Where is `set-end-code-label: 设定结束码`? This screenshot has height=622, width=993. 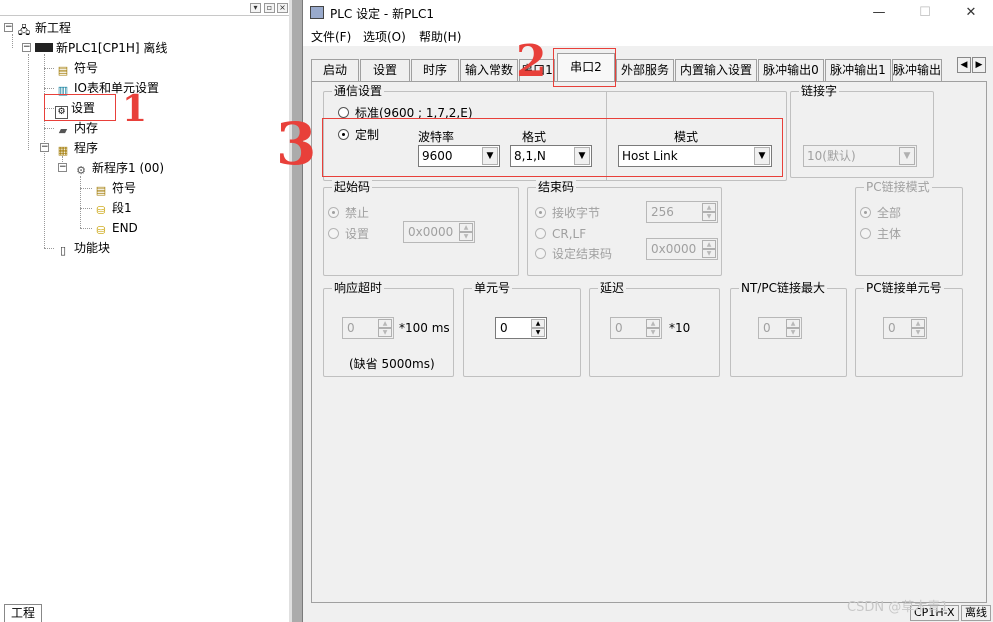 set-end-code-label: 设定结束码 is located at coordinates (582, 254).